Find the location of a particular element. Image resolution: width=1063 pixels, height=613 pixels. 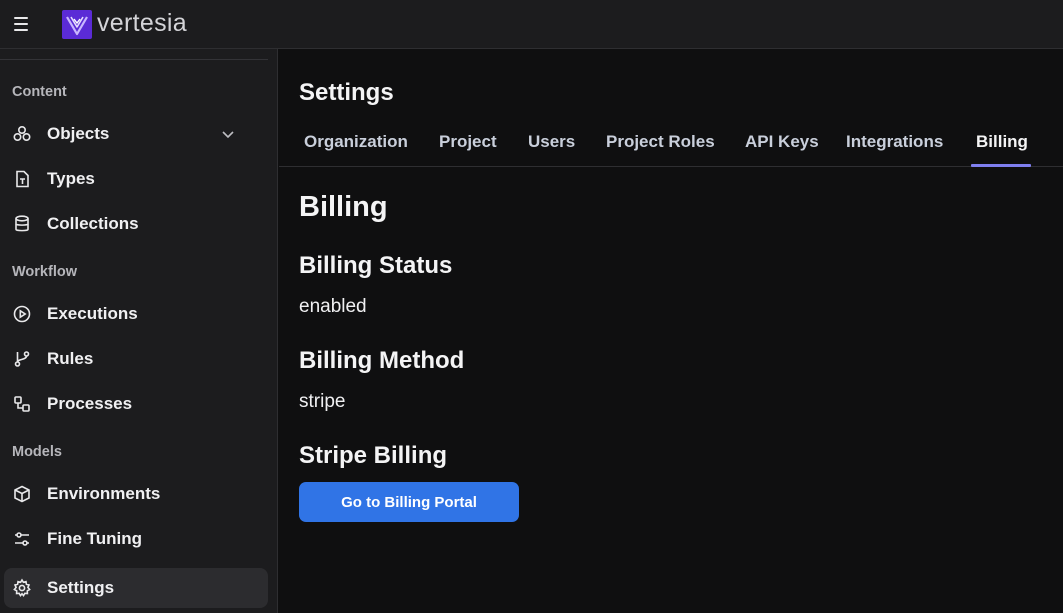

workflow-icon is located at coordinates (22, 404).